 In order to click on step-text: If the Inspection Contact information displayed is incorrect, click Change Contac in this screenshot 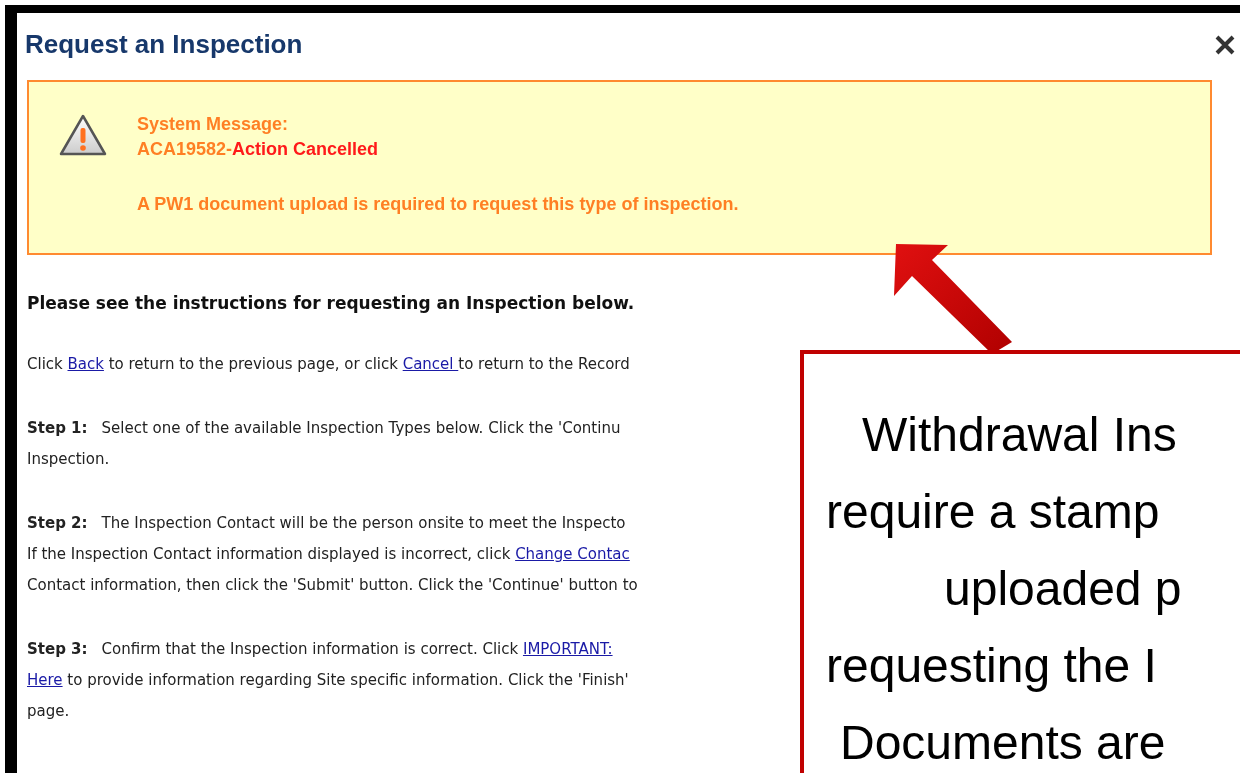, I will do `click(328, 554)`.